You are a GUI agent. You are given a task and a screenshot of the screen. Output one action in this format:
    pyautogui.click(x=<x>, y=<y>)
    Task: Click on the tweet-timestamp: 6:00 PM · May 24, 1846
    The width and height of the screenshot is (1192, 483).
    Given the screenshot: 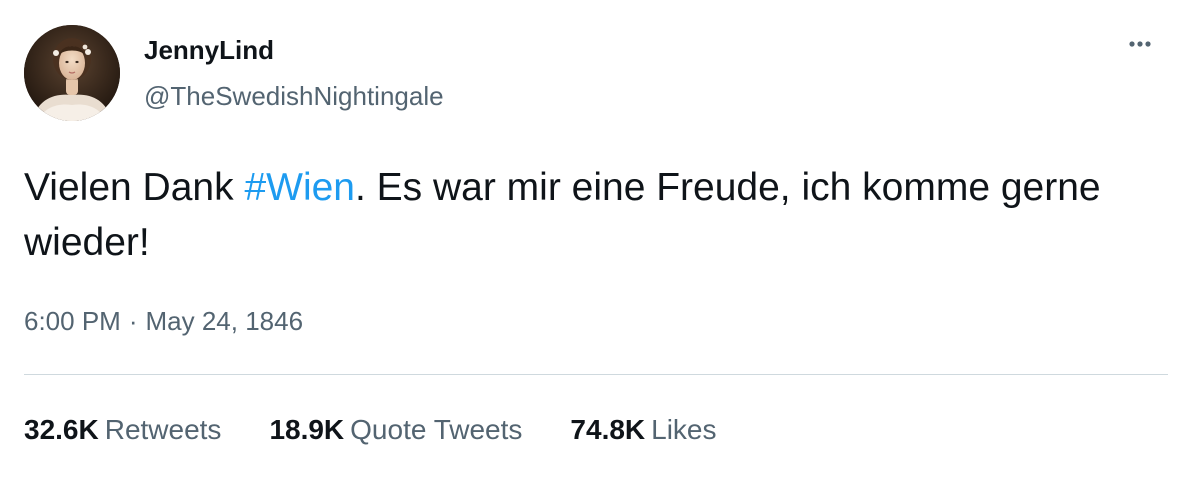 What is the action you would take?
    pyautogui.click(x=163, y=321)
    